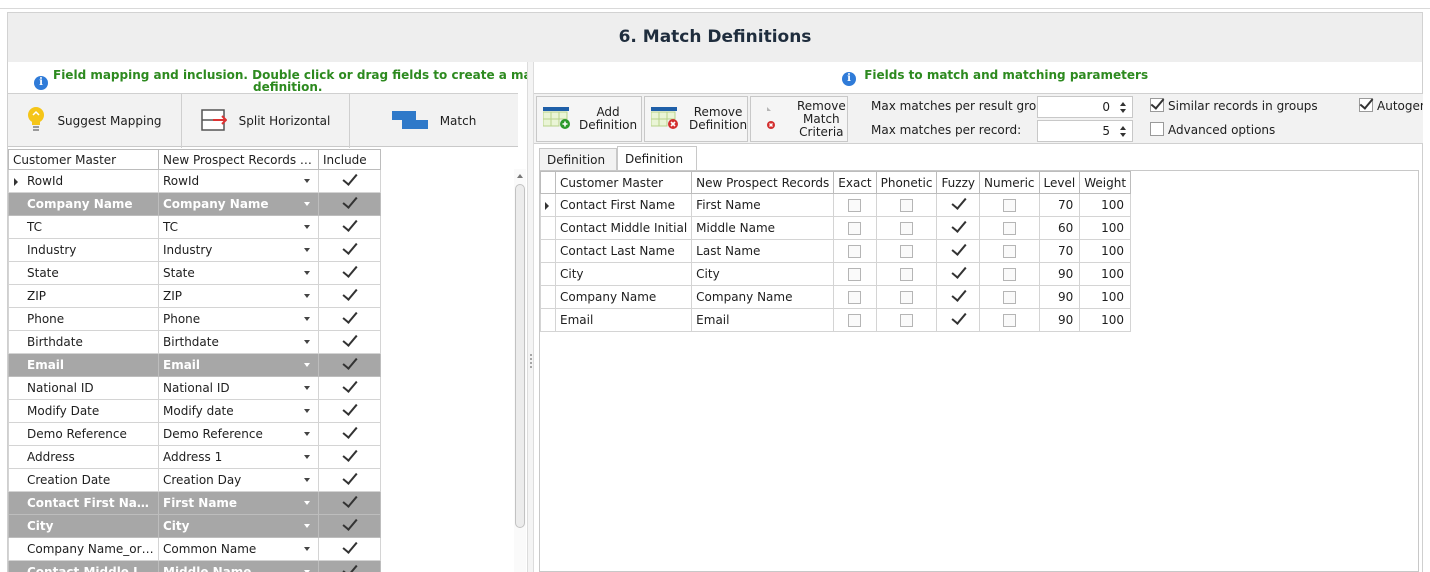  Describe the element at coordinates (238, 411) in the screenshot. I see `prospect-field-dropdown: Modify date` at that location.